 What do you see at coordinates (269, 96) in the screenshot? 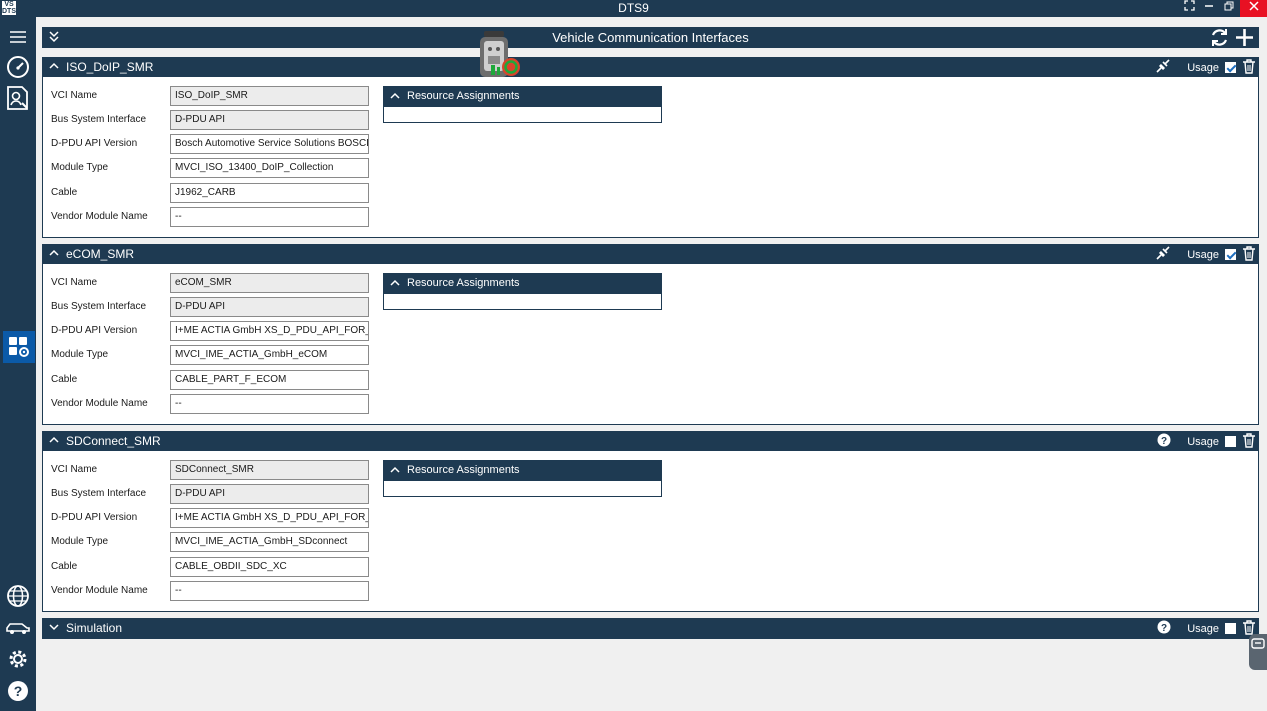
I see `vci-name-field: ISO_DoIP_SMR` at bounding box center [269, 96].